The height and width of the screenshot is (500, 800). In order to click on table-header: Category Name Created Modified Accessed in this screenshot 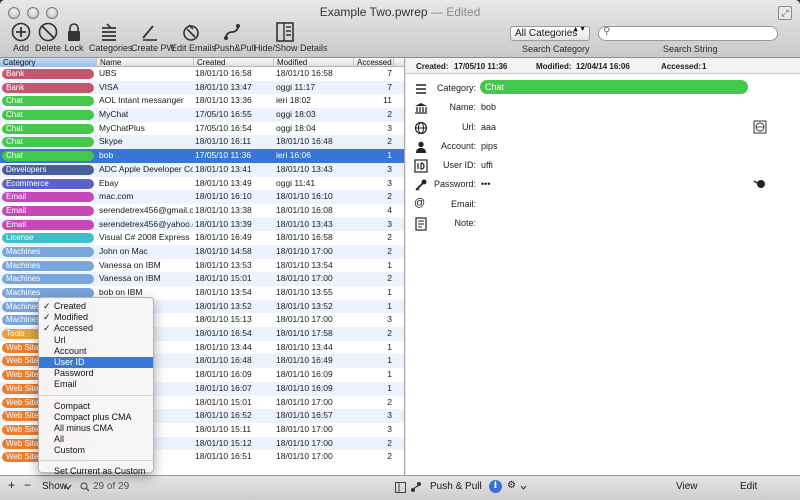, I will do `click(202, 62)`.